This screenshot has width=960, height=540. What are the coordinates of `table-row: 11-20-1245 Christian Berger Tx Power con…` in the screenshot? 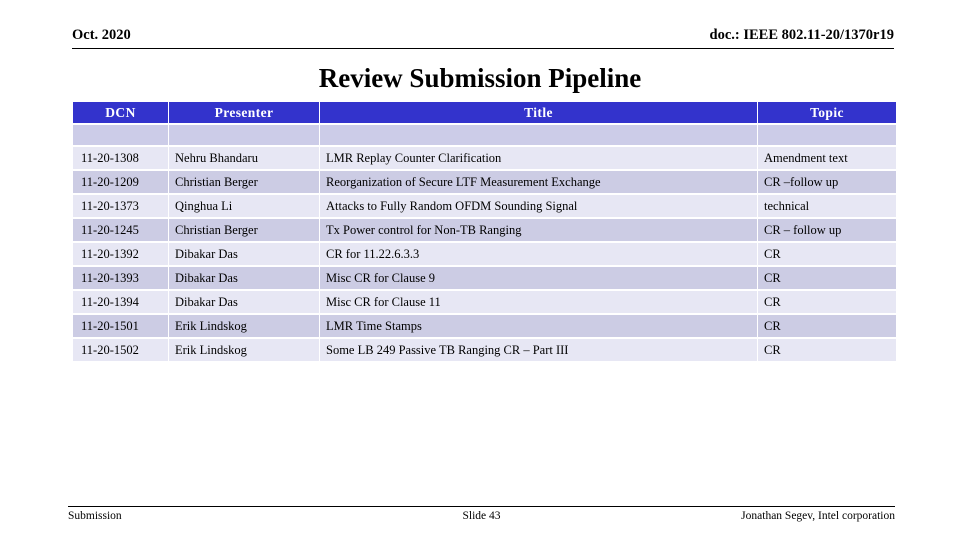 It's located at (484, 230).